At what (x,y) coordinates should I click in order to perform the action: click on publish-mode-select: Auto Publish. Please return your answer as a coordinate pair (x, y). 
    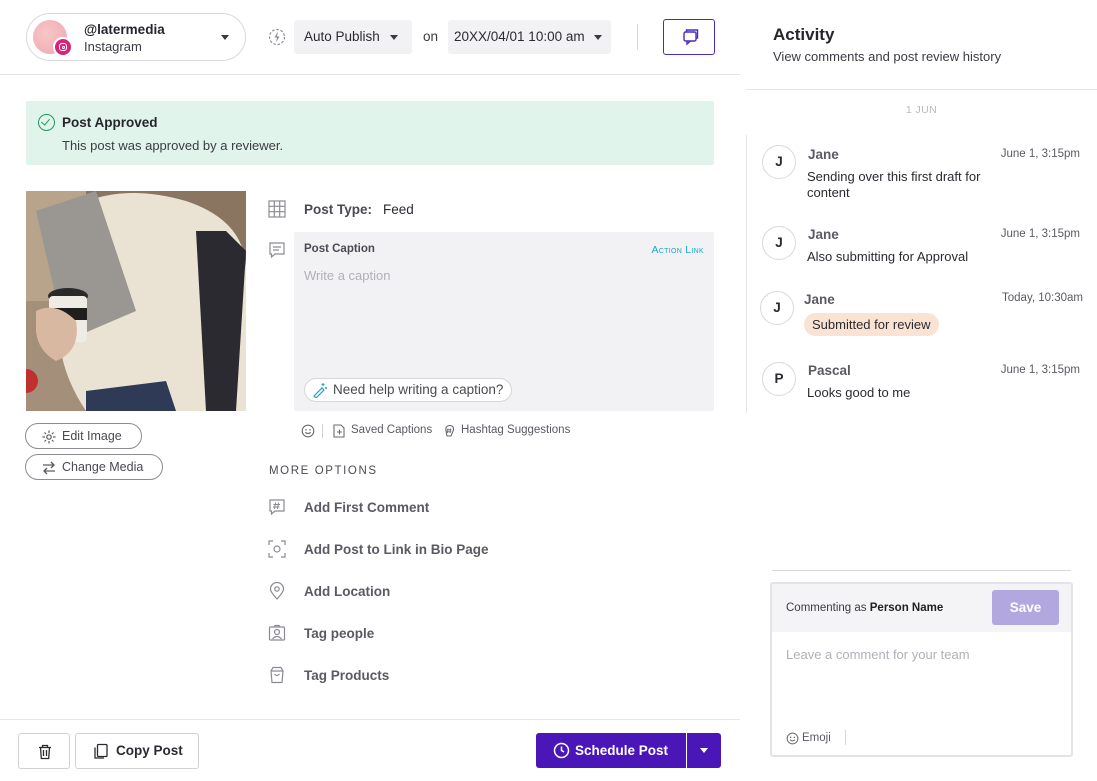
    Looking at the image, I should click on (353, 37).